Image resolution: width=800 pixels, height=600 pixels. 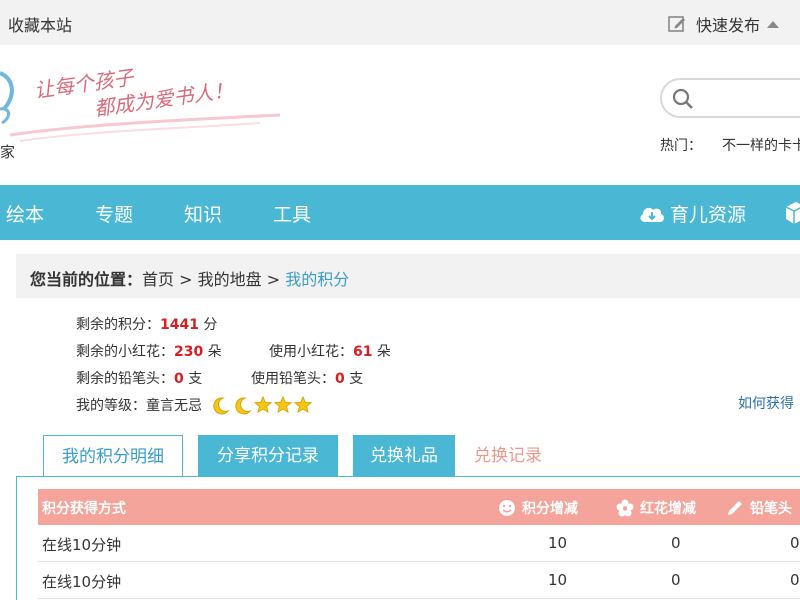 I want to click on used-pencils: 使用铅笔头：0 支, so click(x=307, y=379).